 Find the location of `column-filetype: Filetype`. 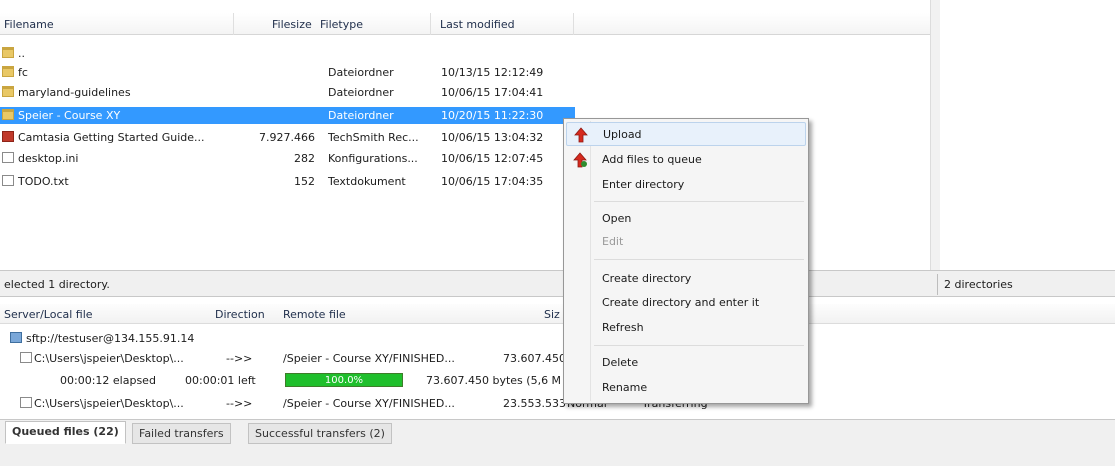

column-filetype: Filetype is located at coordinates (341, 24).